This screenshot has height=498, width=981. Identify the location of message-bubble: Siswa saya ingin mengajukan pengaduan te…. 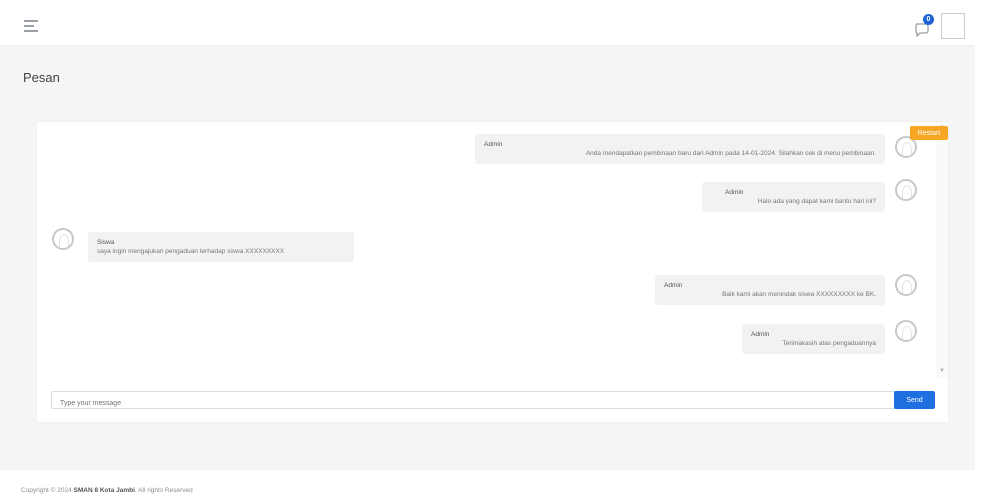
(221, 247).